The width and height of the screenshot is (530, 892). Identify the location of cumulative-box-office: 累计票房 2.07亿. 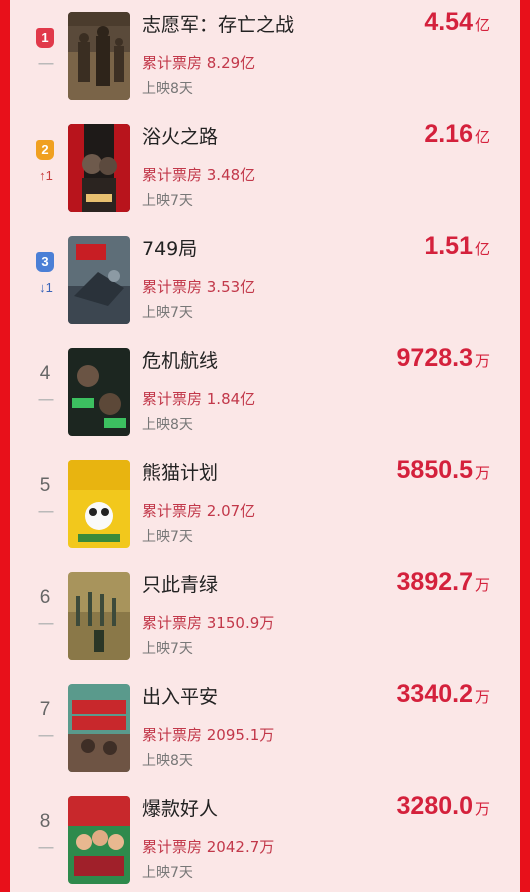
(199, 511).